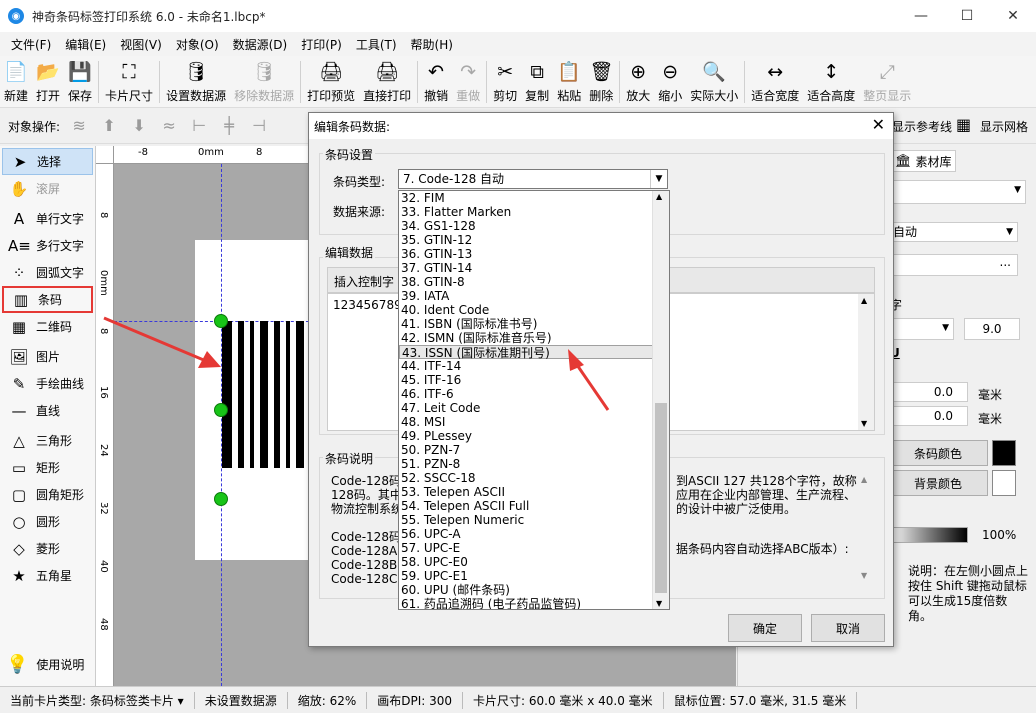  What do you see at coordinates (436, 82) in the screenshot?
I see `toolbar-undo-button: ↶ 撤销` at bounding box center [436, 82].